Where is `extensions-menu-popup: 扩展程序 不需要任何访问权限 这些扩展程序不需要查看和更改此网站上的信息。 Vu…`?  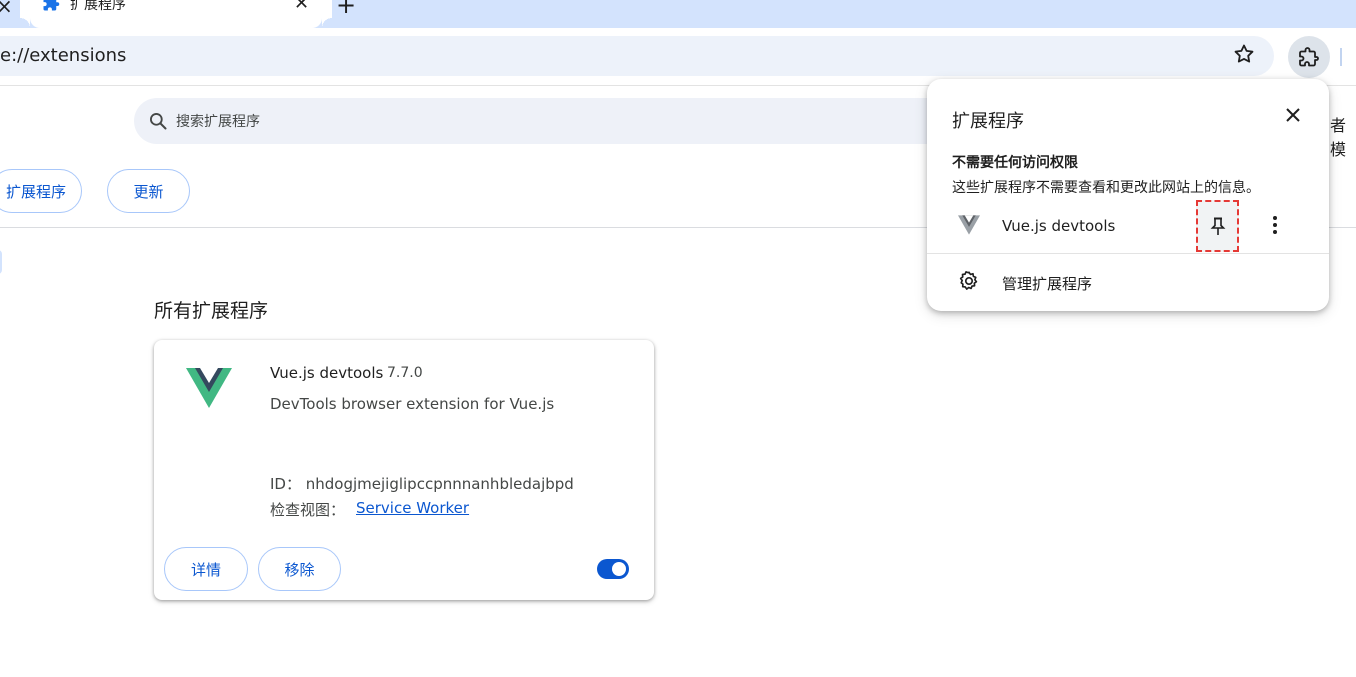 extensions-menu-popup: 扩展程序 不需要任何访问权限 这些扩展程序不需要查看和更改此网站上的信息。 Vu… is located at coordinates (1128, 195).